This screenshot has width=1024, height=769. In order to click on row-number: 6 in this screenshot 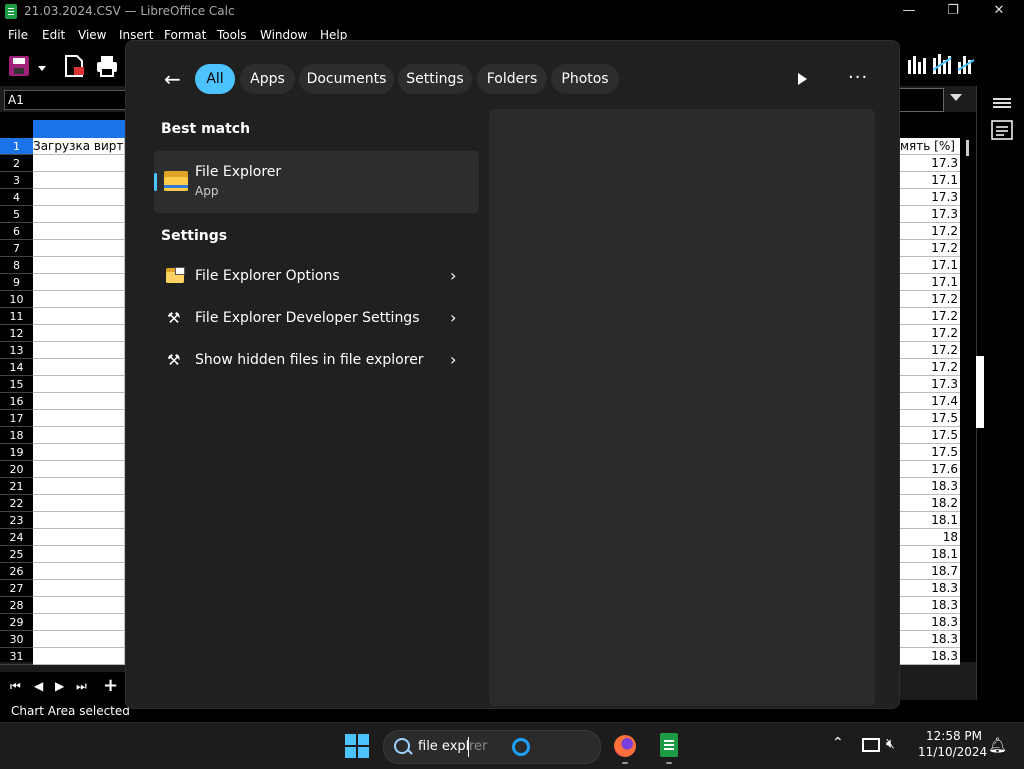, I will do `click(16, 231)`.